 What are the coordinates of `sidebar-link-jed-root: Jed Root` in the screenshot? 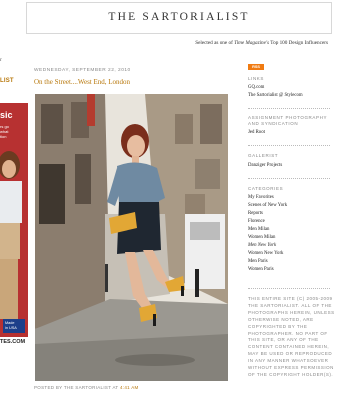 It's located at (256, 133).